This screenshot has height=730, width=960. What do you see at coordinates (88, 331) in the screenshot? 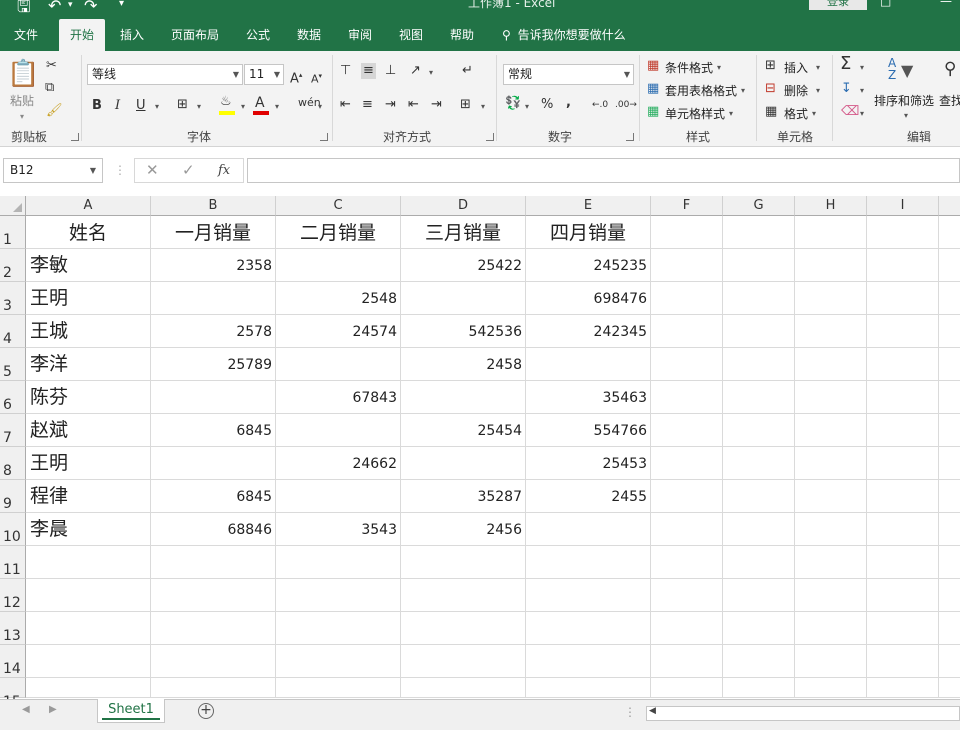
I see `name-cell: 王城` at bounding box center [88, 331].